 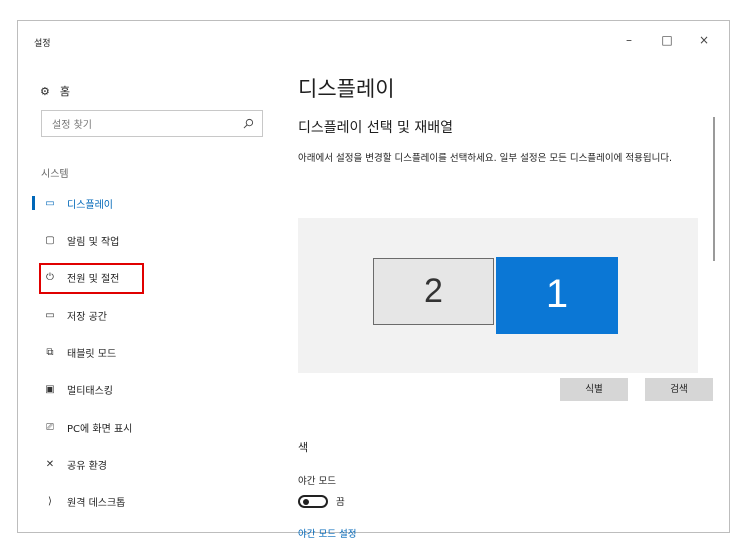 I want to click on sidebar-item-label: 공유 환경, so click(x=87, y=466).